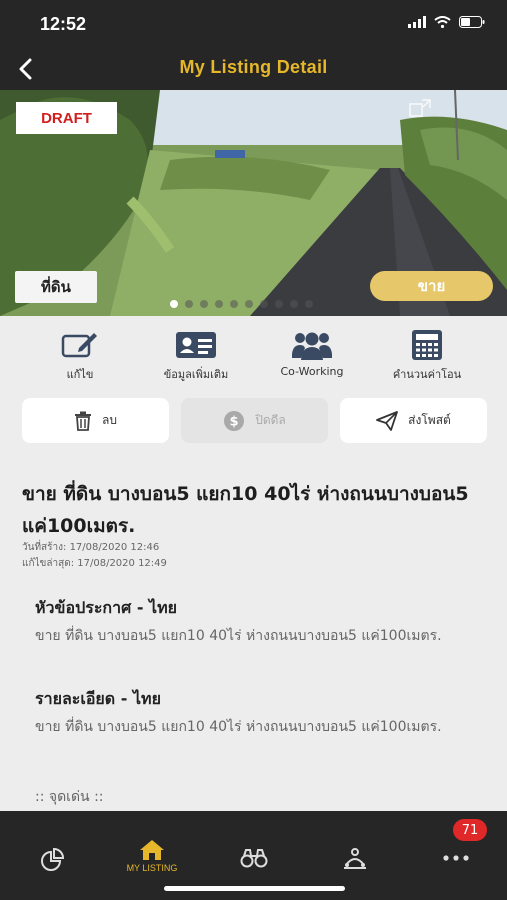 The image size is (507, 900). I want to click on nav-bar: My Listing Detail, so click(253, 69).